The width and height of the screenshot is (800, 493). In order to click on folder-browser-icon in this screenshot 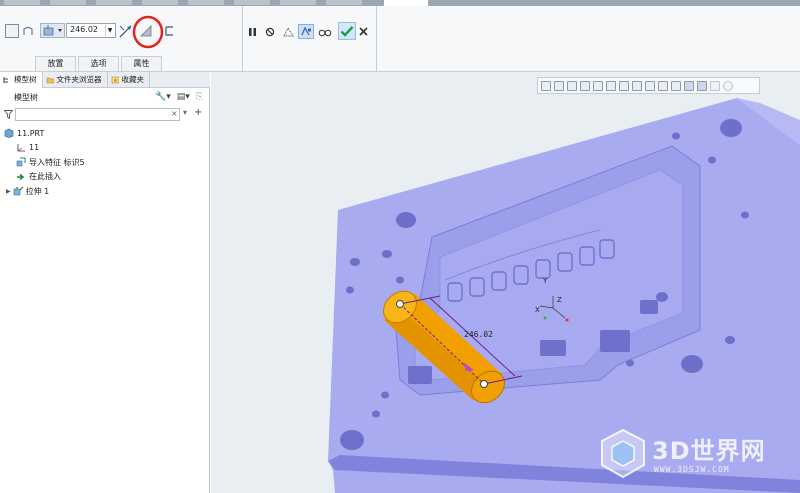, I will do `click(50, 80)`.